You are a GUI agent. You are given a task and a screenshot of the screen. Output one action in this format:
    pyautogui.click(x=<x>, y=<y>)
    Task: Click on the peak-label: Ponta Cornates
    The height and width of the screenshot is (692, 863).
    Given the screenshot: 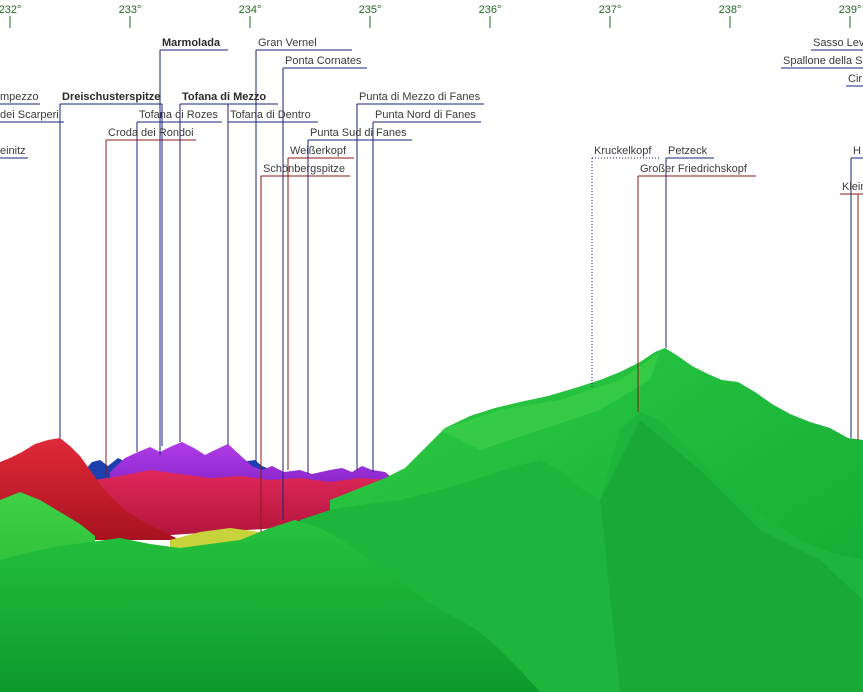 What is the action you would take?
    pyautogui.click(x=323, y=61)
    